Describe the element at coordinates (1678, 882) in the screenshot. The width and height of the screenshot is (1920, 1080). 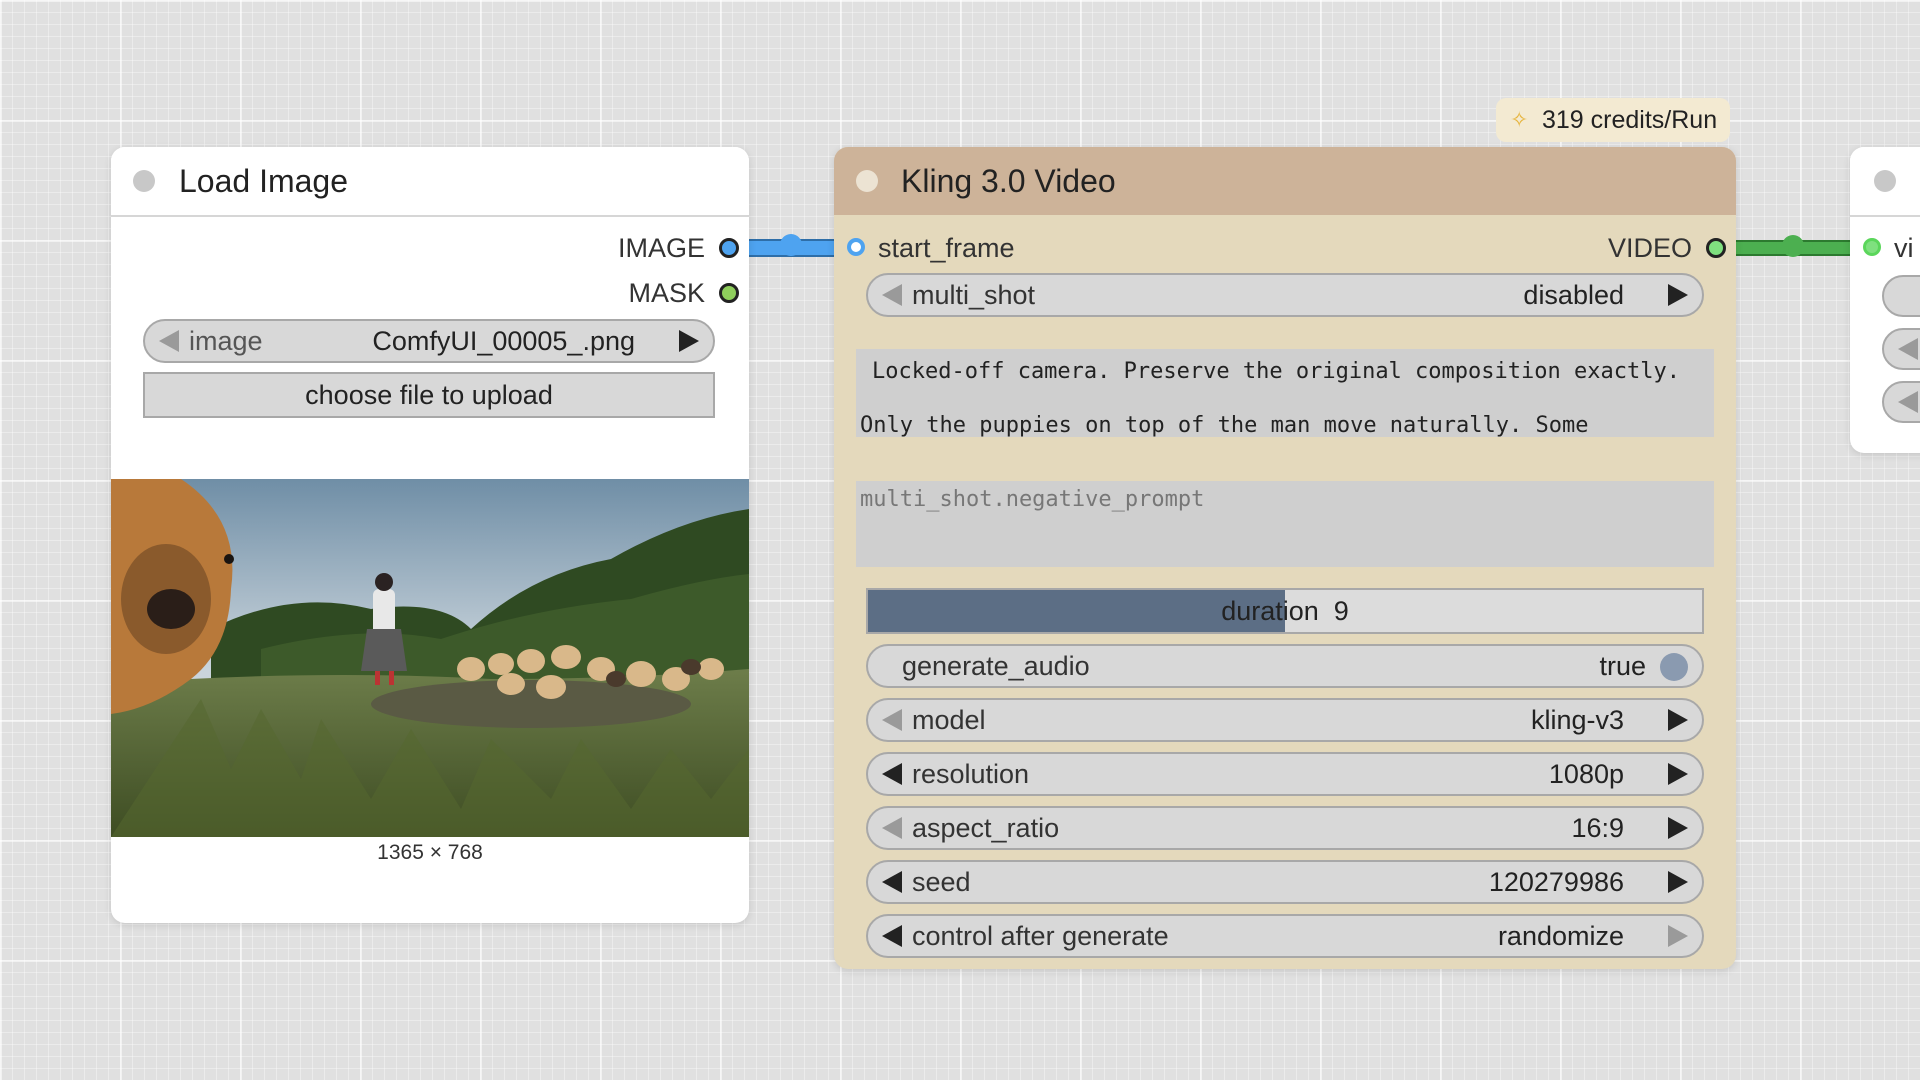
I see `increment-arrow-icon` at that location.